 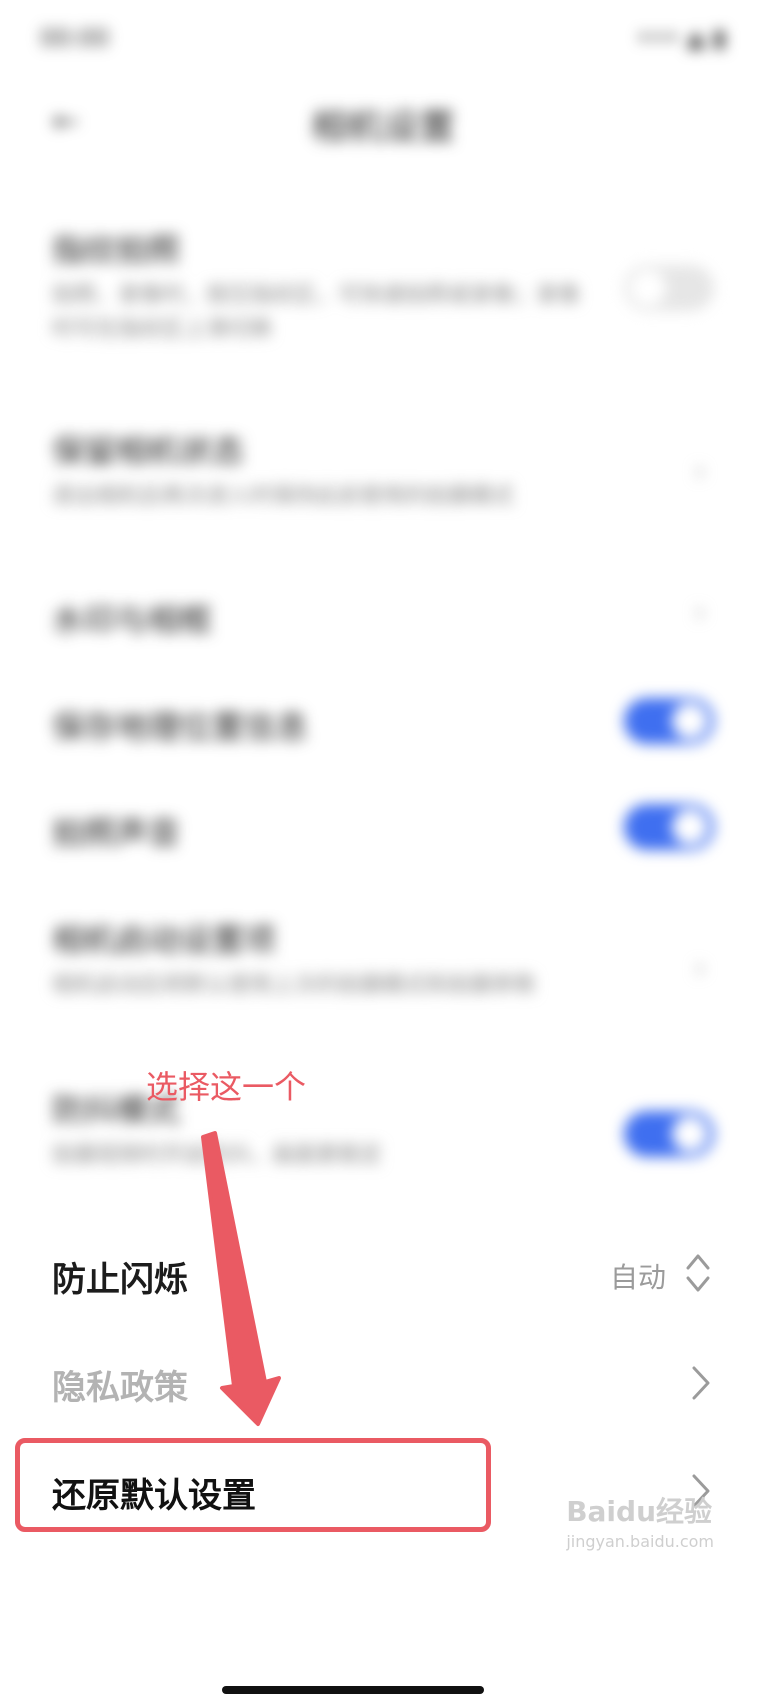 I want to click on annotation-arrow-icon, so click(x=241, y=1278).